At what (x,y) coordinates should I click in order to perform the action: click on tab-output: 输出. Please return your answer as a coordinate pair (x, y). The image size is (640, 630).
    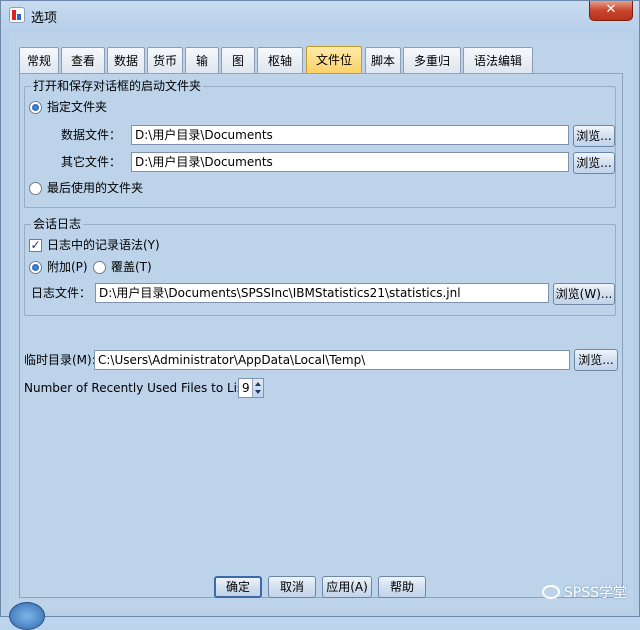
    Looking at the image, I should click on (202, 70).